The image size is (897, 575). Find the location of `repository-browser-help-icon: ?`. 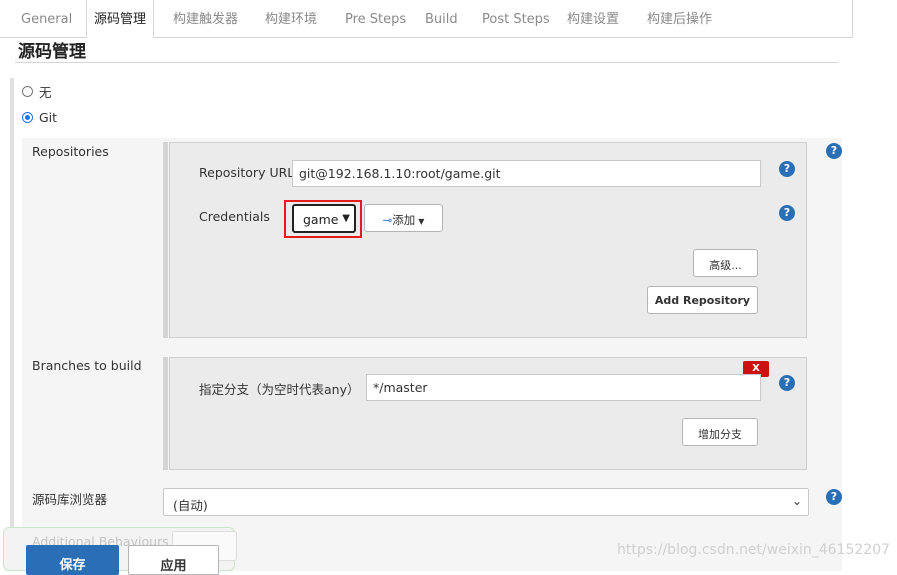

repository-browser-help-icon: ? is located at coordinates (834, 497).